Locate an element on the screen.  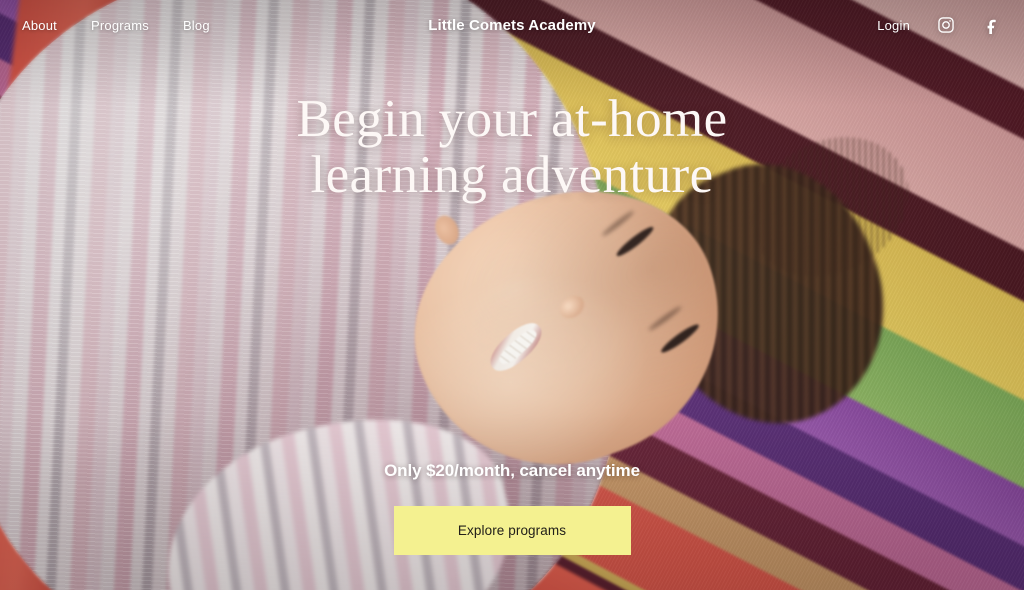
nav-link-blog: Blog is located at coordinates (196, 25).